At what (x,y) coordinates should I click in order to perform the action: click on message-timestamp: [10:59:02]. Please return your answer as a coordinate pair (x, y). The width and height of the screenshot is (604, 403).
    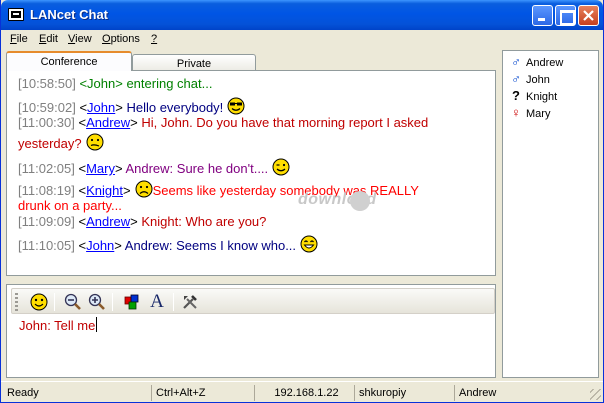
    Looking at the image, I should click on (47, 107).